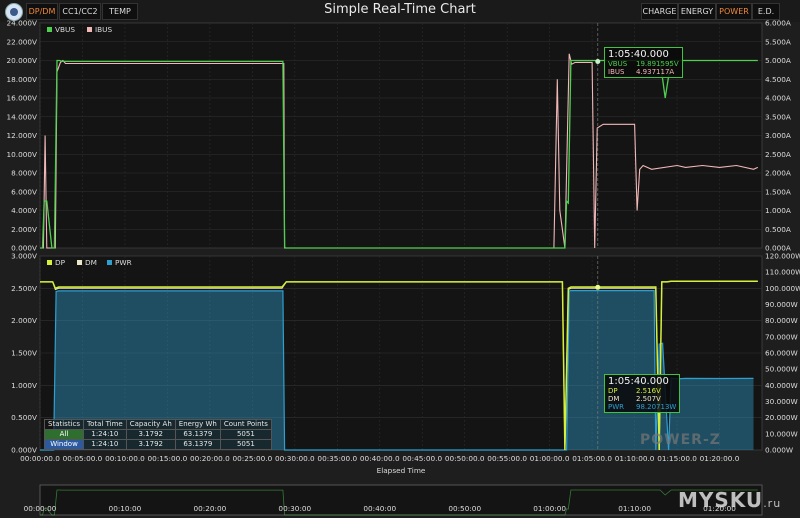  Describe the element at coordinates (778, 210) in the screenshot. I see `y-right-tick-label: 1.000A` at that location.